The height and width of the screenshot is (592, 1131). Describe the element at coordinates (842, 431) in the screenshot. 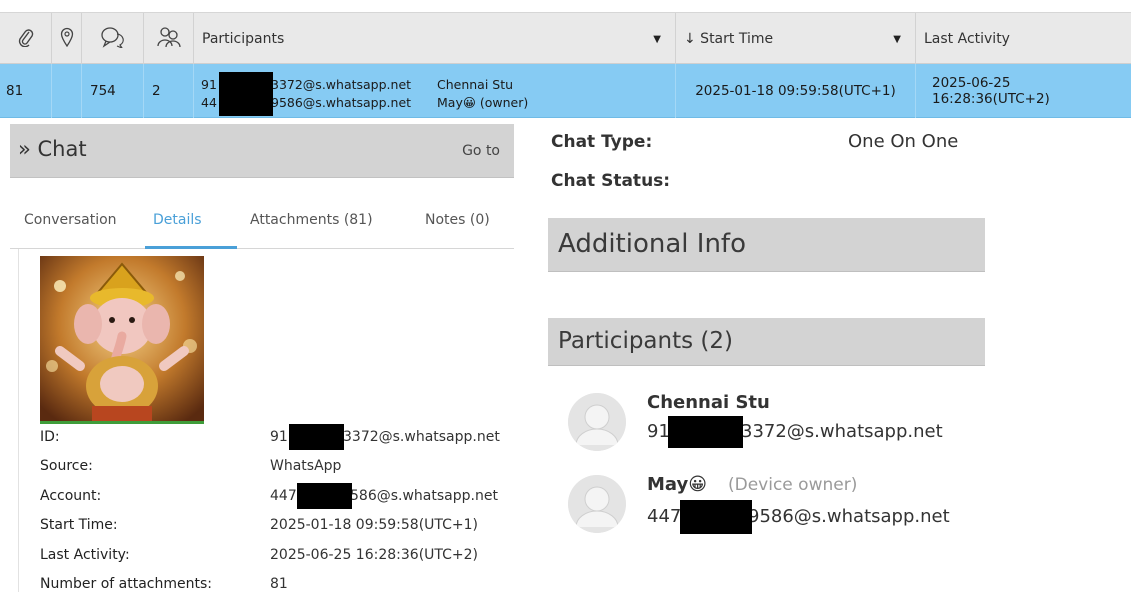

I see `participant-jid-suffix: 3372@s.whatsapp.net` at that location.